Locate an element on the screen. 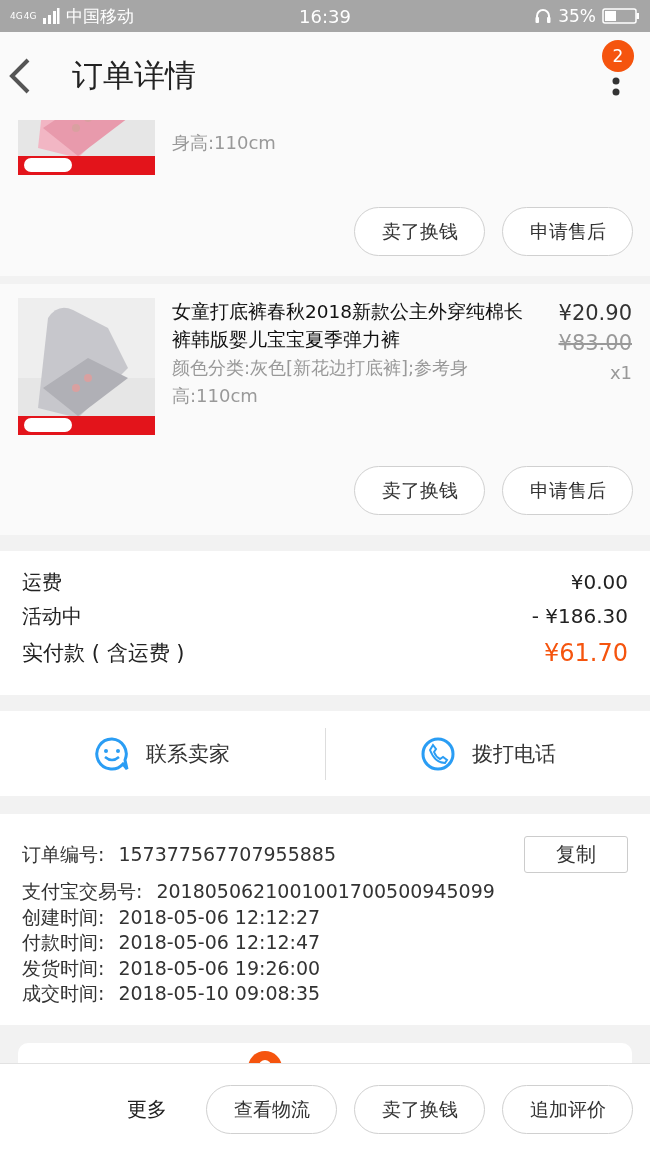 The height and width of the screenshot is (1155, 650). field-label: 创建时间: is located at coordinates (63, 917).